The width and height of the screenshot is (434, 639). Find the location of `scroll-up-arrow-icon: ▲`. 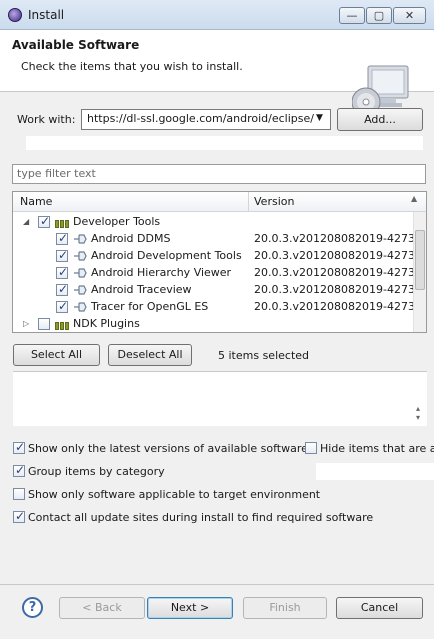

scroll-up-arrow-icon: ▲ is located at coordinates (414, 198).